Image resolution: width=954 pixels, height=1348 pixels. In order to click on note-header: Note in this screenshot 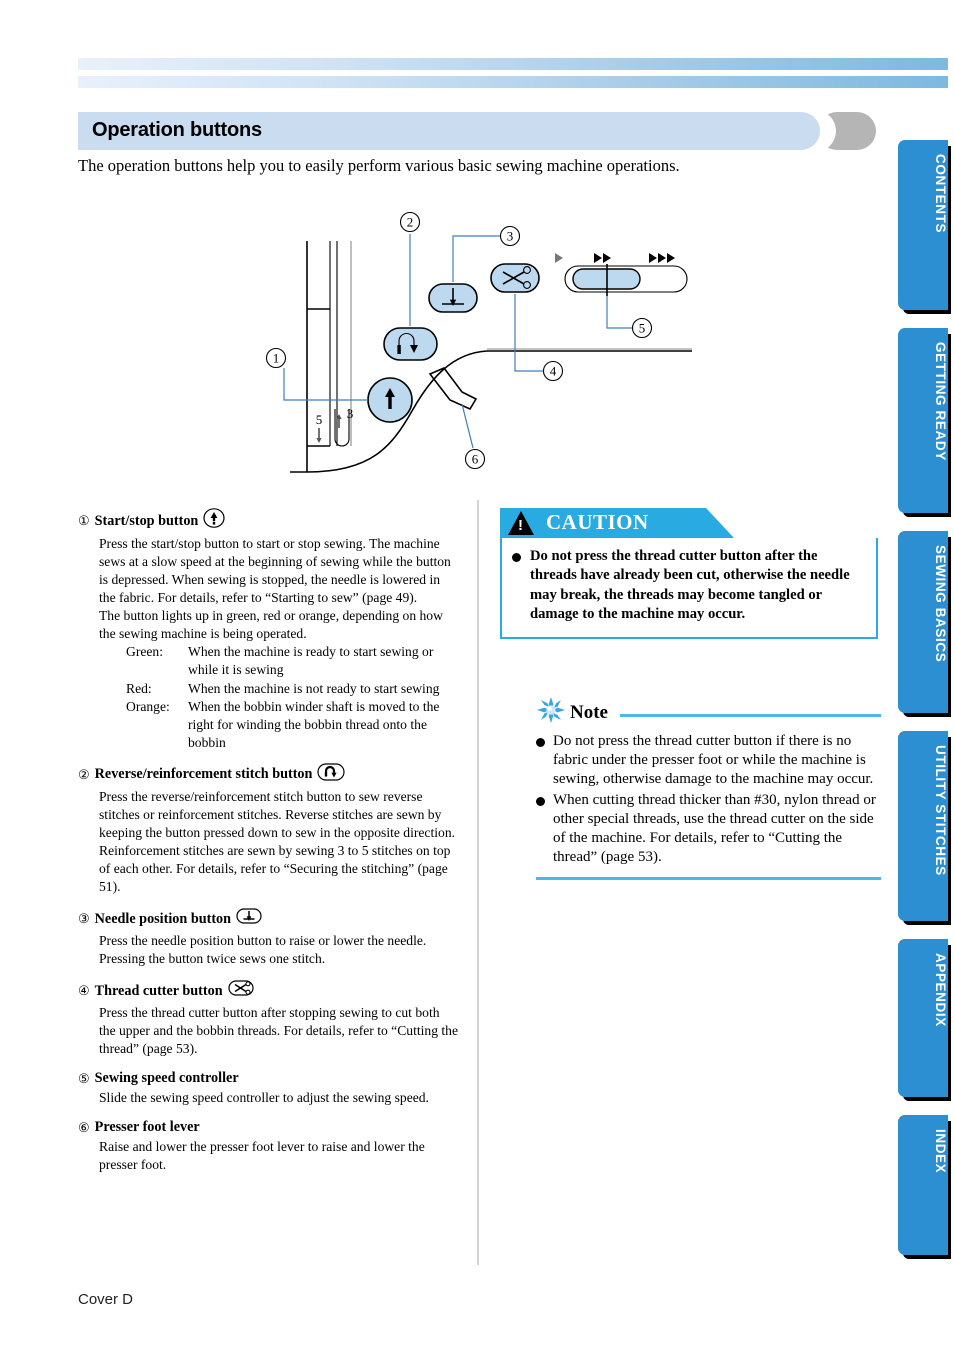, I will do `click(708, 712)`.